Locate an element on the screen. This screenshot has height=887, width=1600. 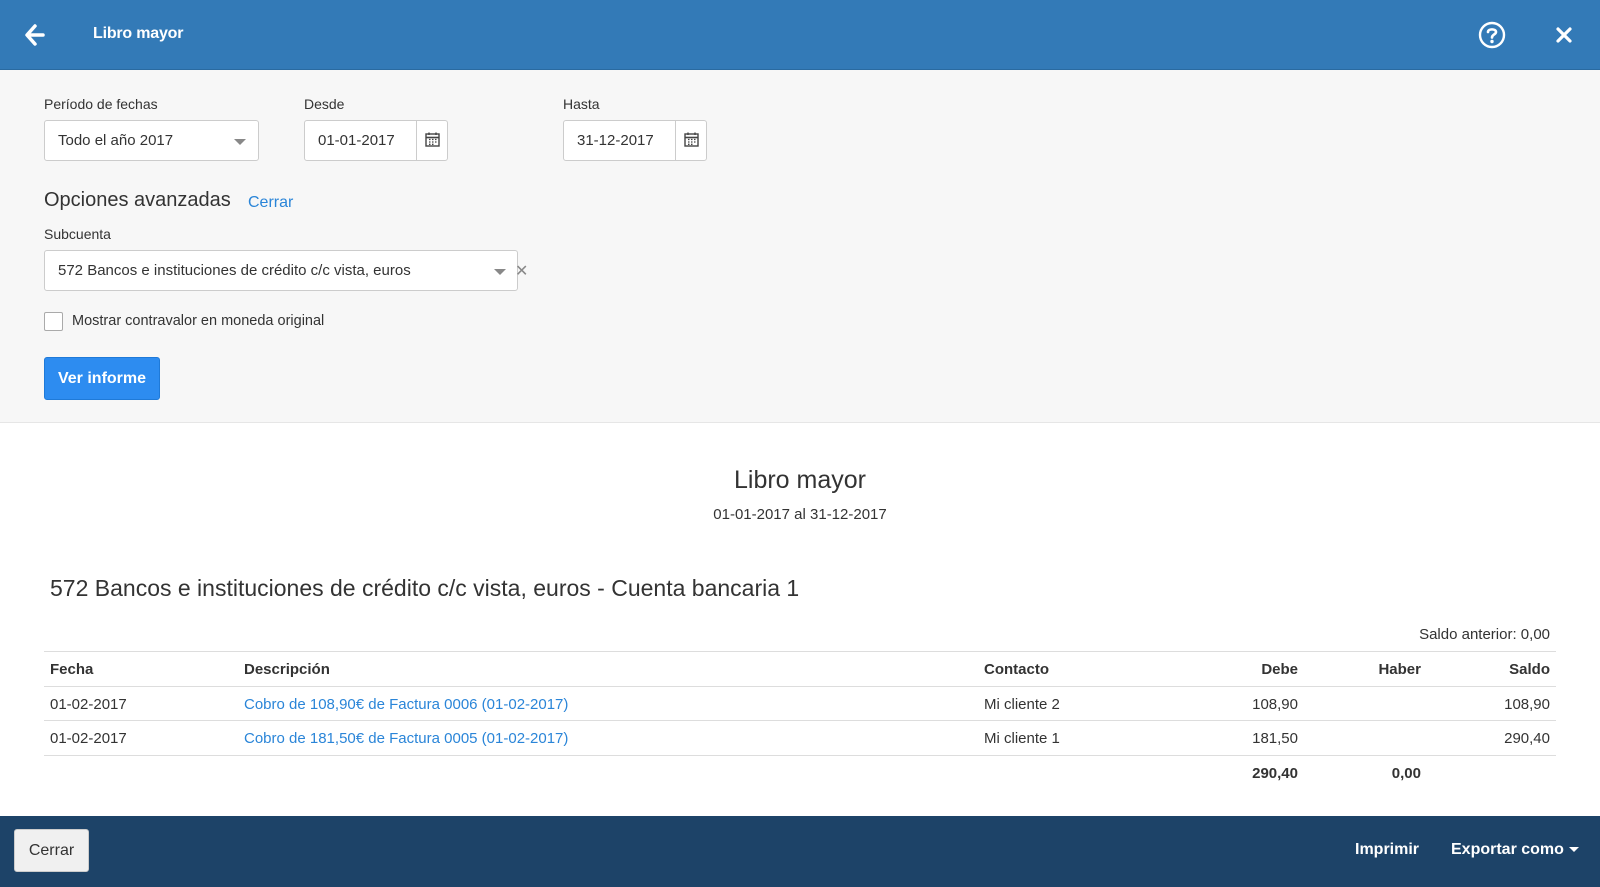
column-header-haber: Haber is located at coordinates (1399, 669).